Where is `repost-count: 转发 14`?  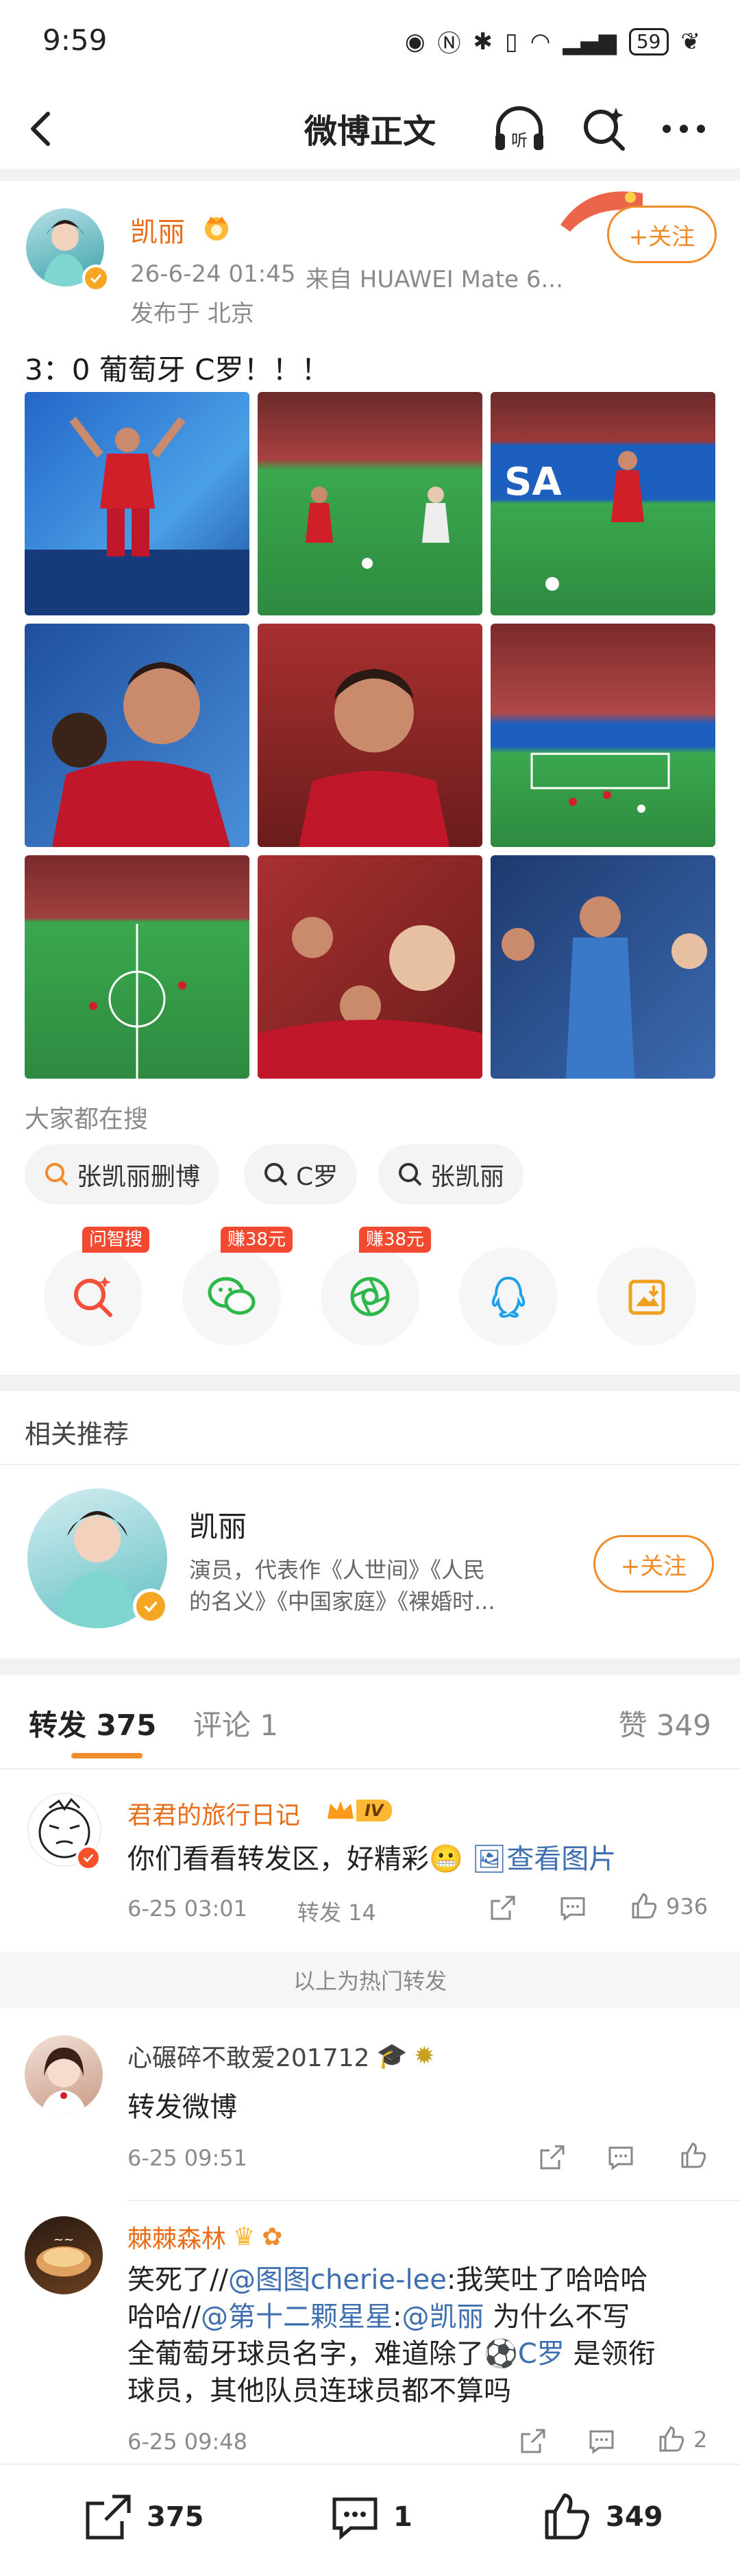
repost-count: 转发 14 is located at coordinates (336, 1912).